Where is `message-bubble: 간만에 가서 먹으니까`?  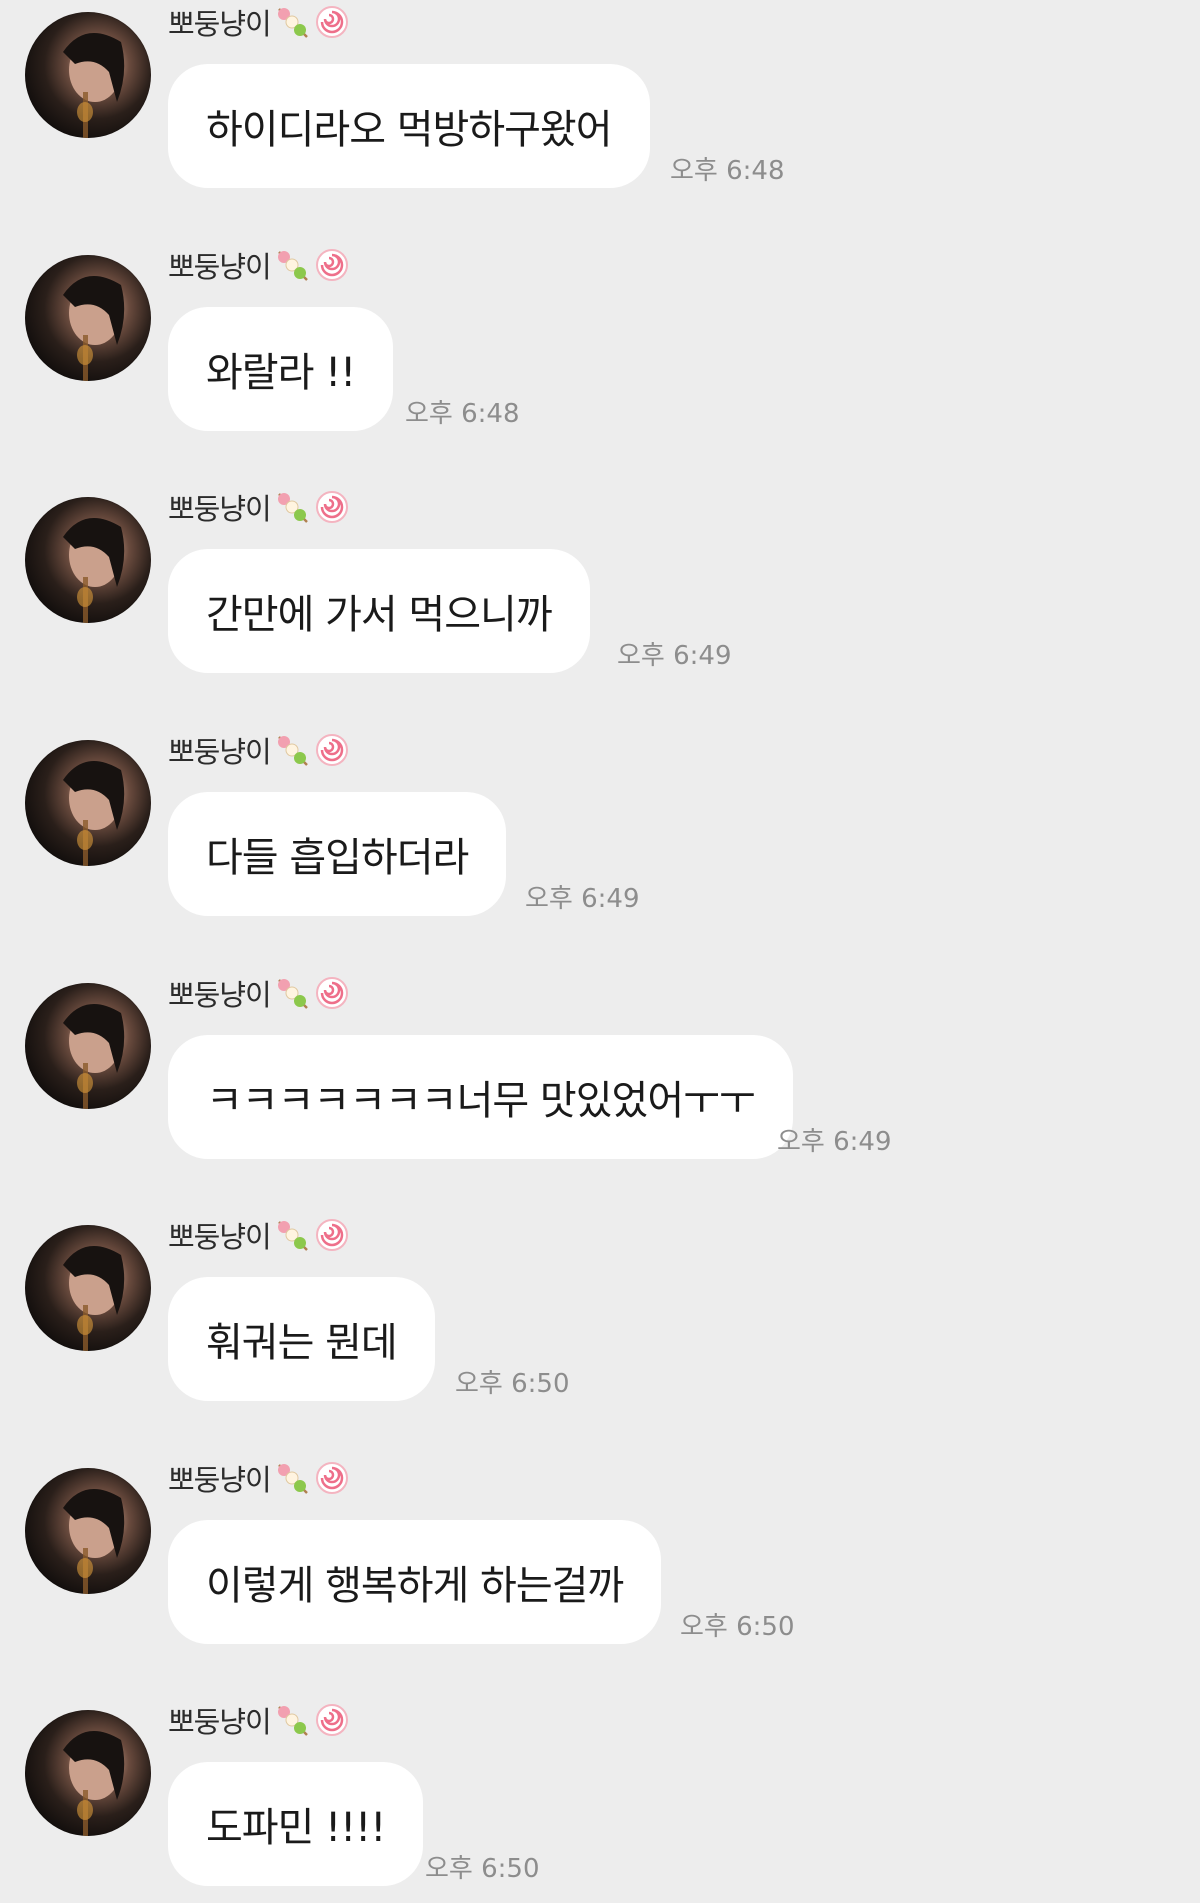 message-bubble: 간만에 가서 먹으니까 is located at coordinates (379, 611).